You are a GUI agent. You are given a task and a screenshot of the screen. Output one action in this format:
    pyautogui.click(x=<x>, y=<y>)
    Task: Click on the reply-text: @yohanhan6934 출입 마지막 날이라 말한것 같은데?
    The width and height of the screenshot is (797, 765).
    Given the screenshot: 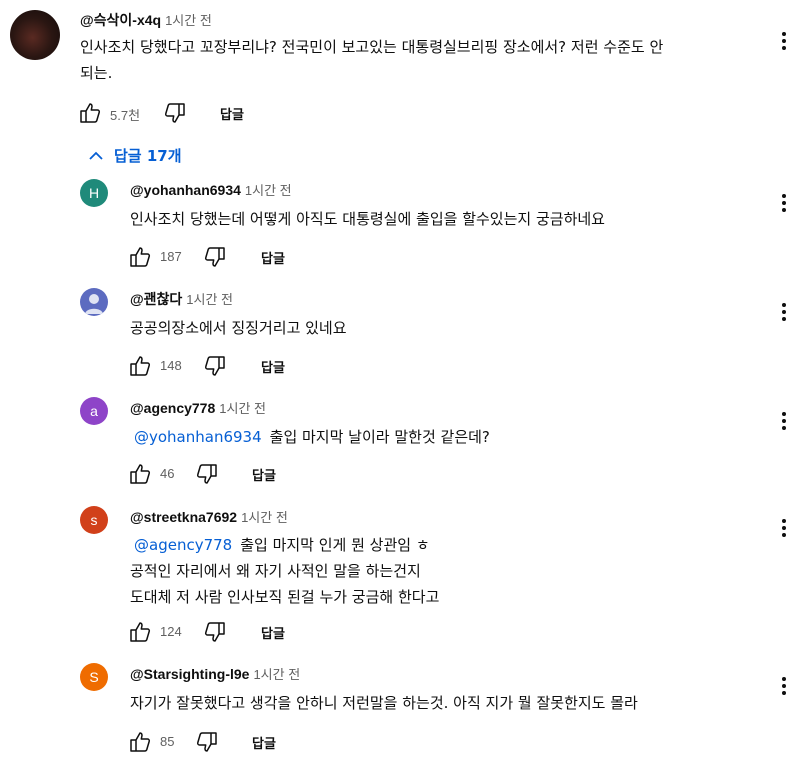 What is the action you would take?
    pyautogui.click(x=444, y=437)
    